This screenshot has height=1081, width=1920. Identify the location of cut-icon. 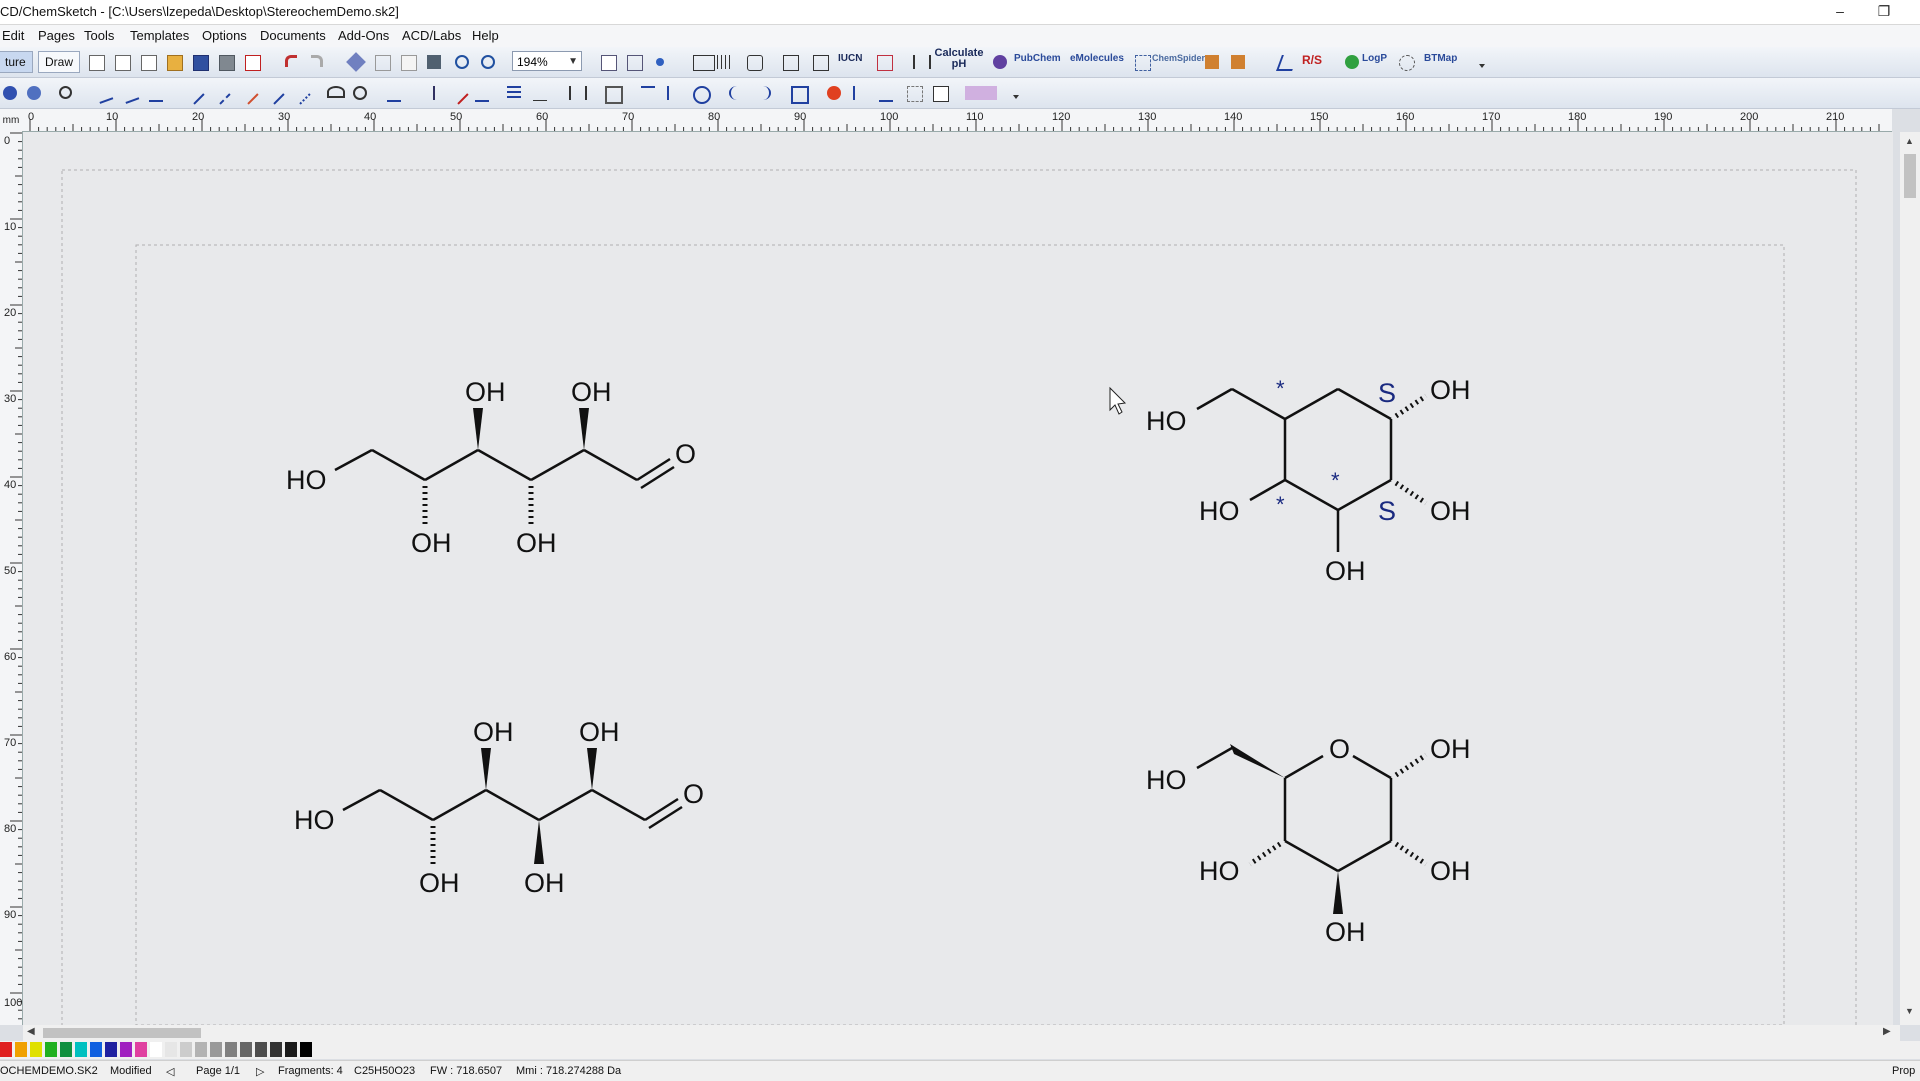
(382, 62).